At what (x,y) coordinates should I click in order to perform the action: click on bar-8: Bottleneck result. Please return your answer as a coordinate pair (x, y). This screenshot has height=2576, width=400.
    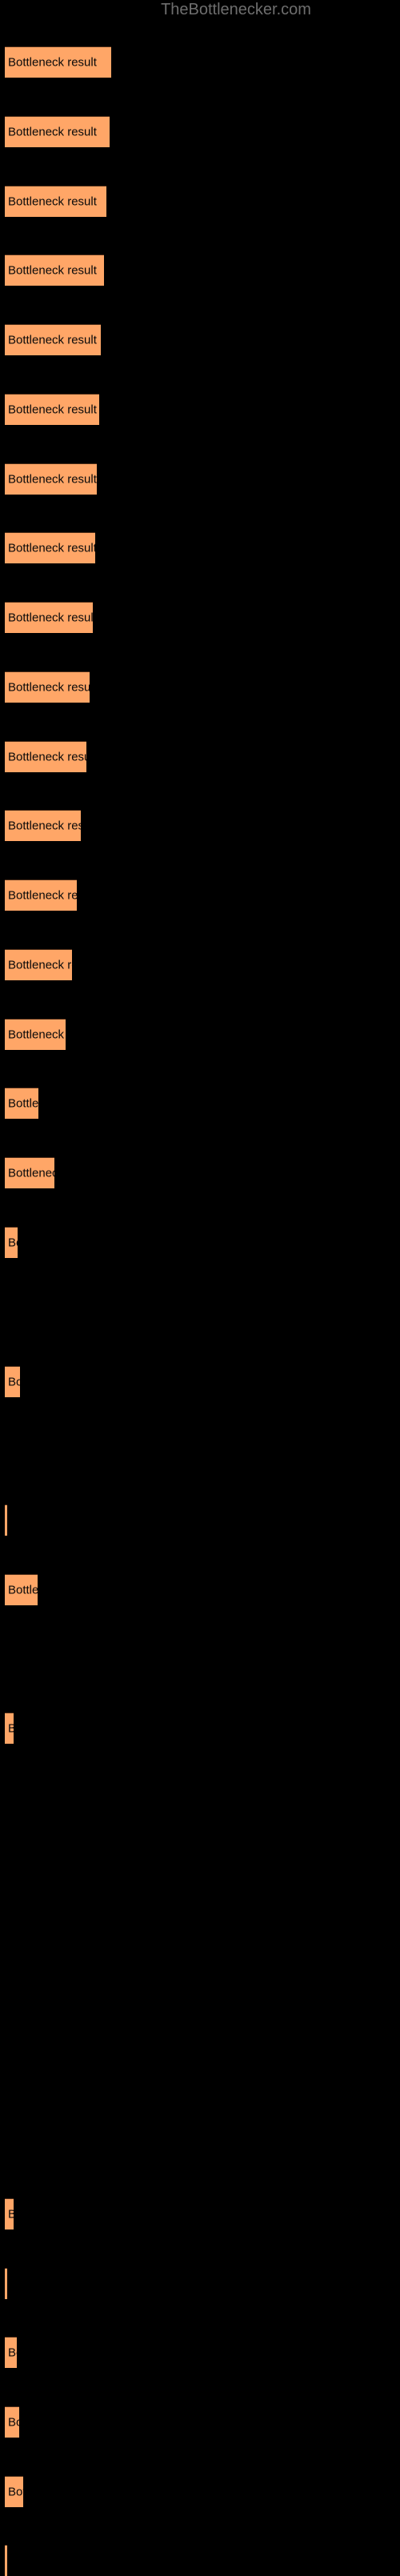
    Looking at the image, I should click on (50, 547).